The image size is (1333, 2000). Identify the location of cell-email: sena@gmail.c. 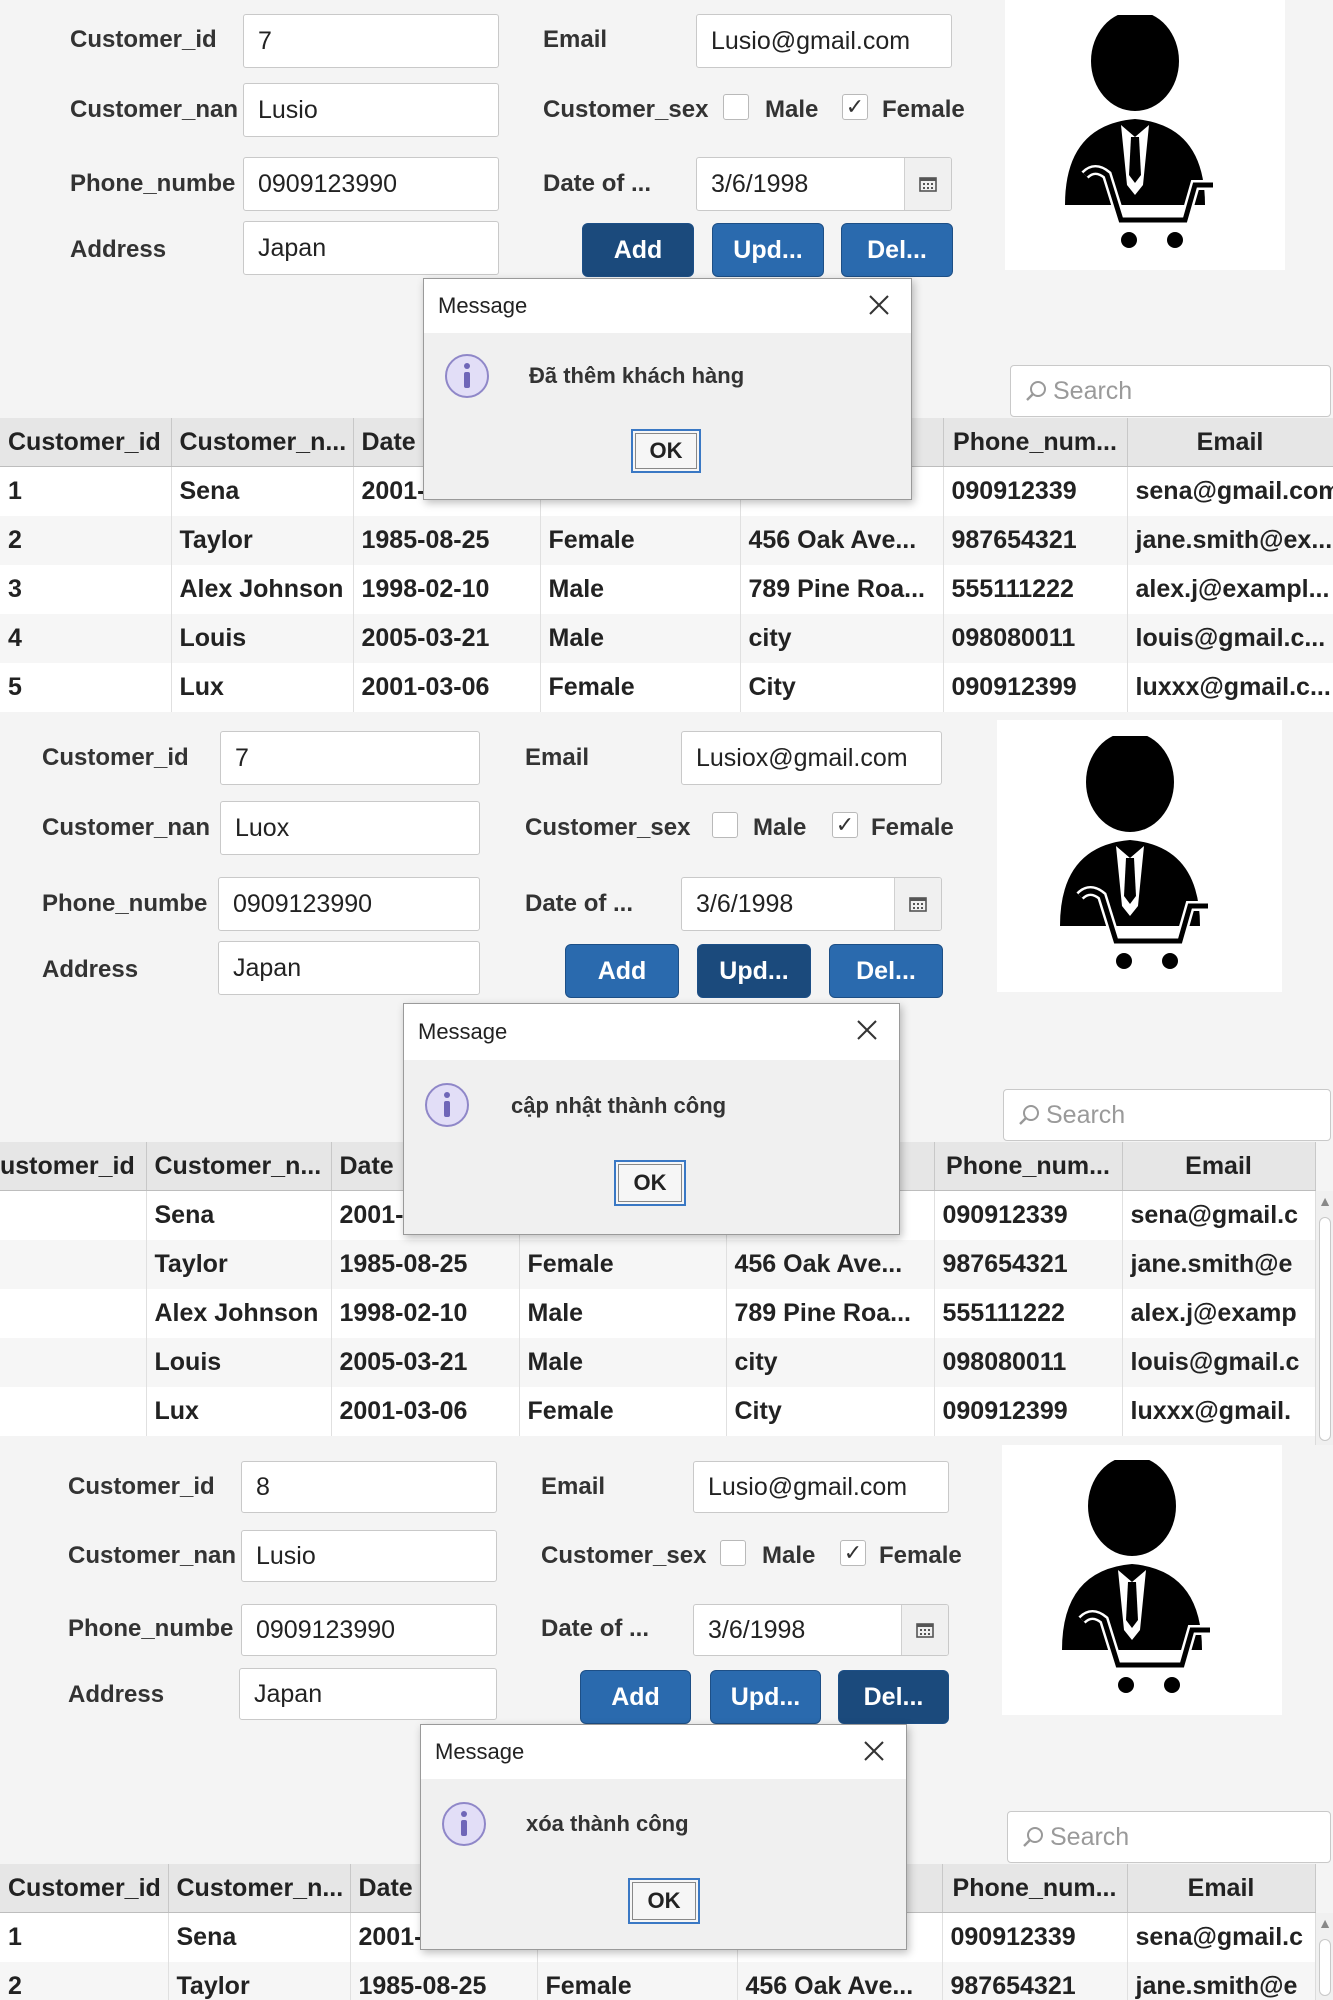
(1221, 1937).